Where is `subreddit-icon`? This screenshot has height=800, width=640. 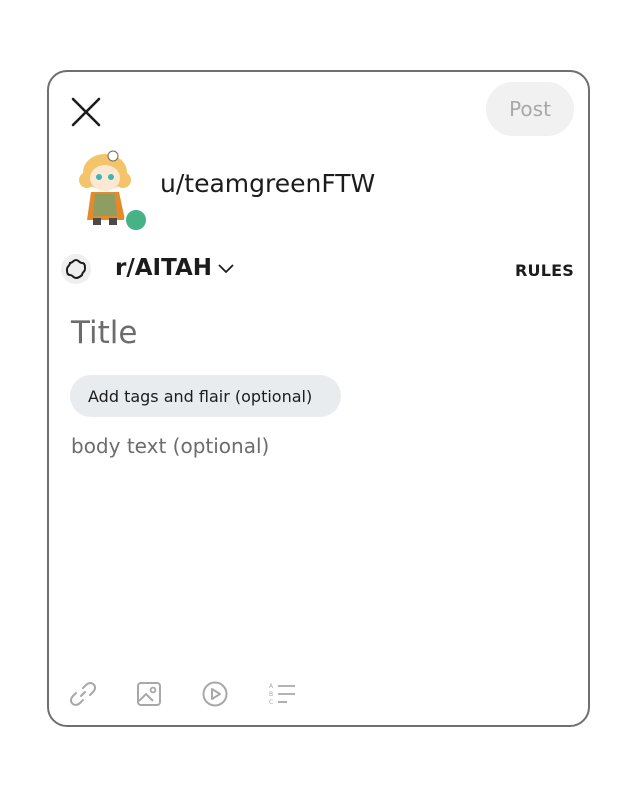
subreddit-icon is located at coordinates (76, 269).